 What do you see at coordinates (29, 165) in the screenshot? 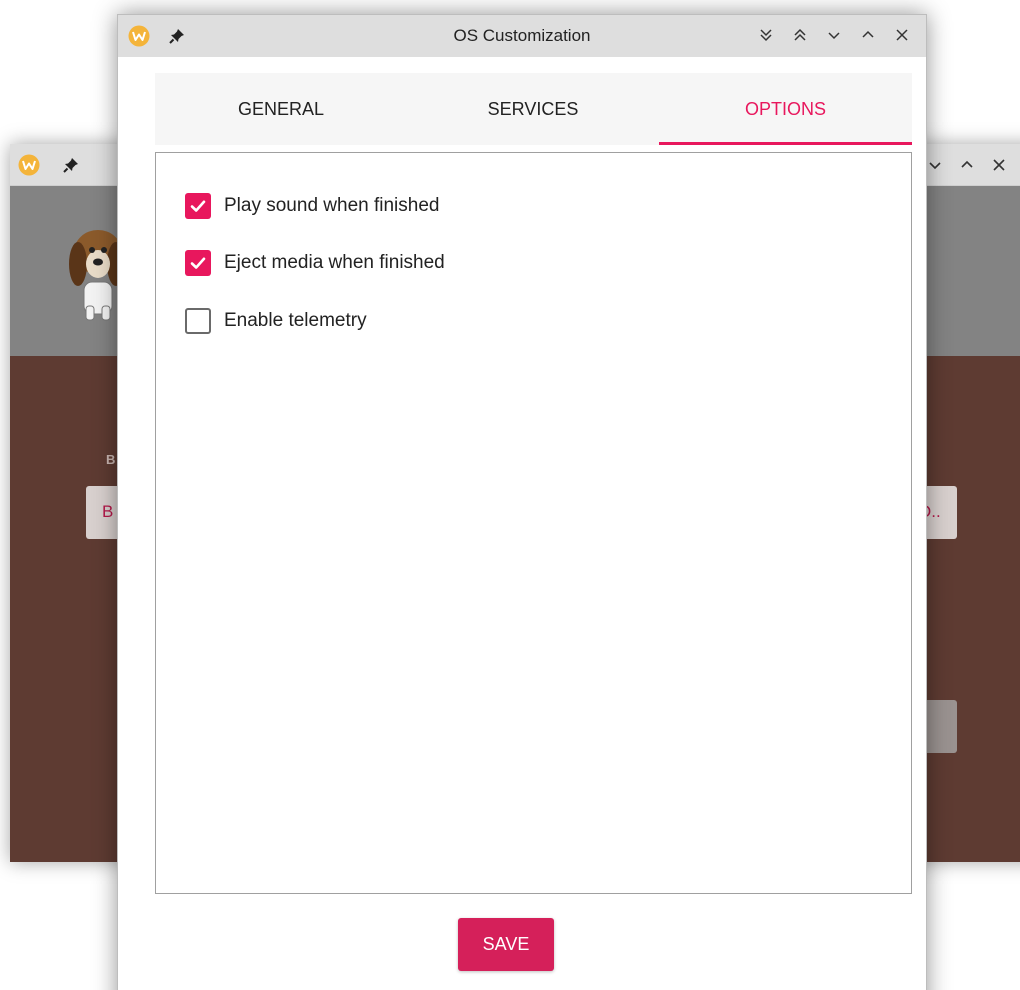
I see `wayfire-app-icon` at bounding box center [29, 165].